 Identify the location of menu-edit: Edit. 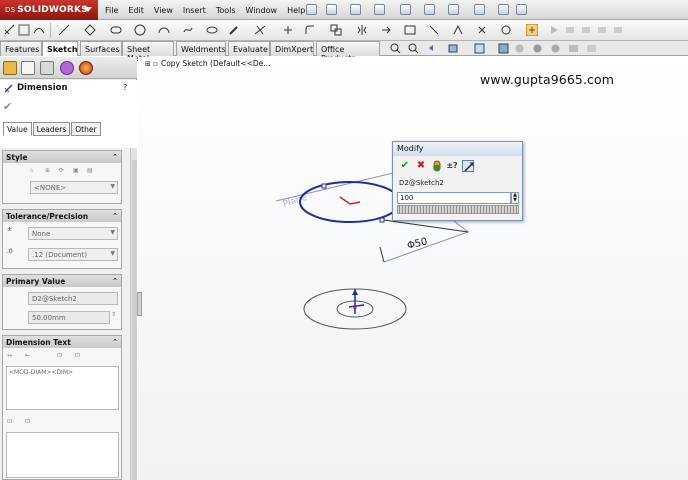
(136, 10).